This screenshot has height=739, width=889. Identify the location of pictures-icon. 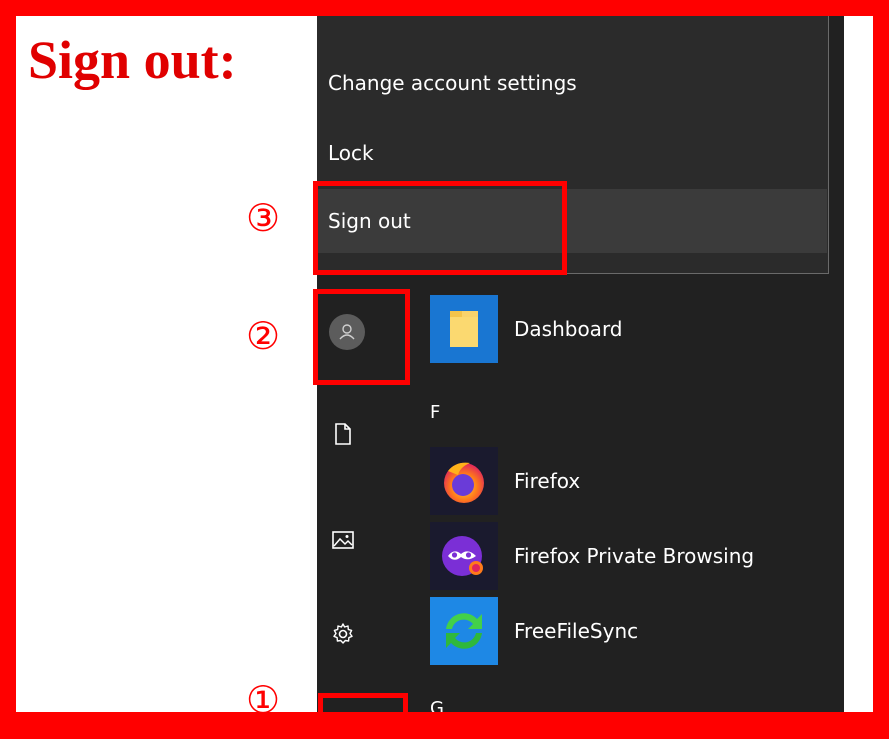
(343, 540).